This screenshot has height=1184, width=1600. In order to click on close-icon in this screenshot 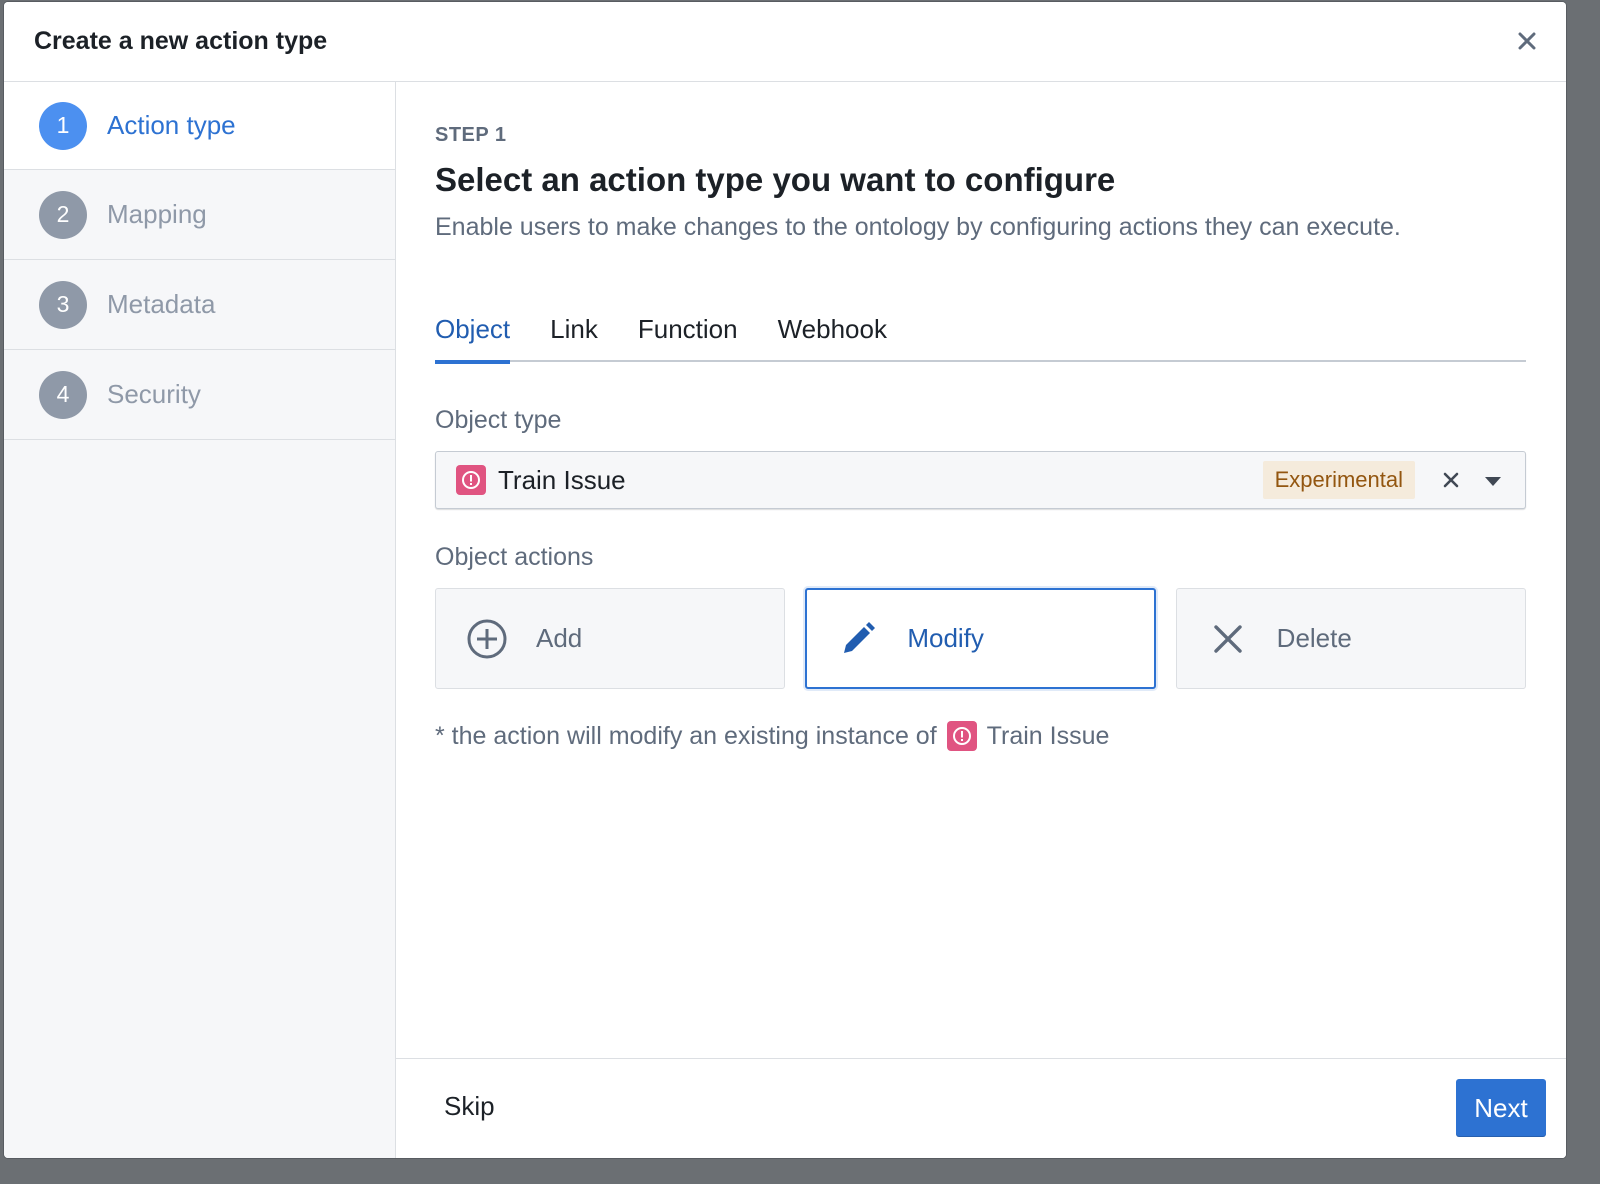, I will do `click(1527, 41)`.